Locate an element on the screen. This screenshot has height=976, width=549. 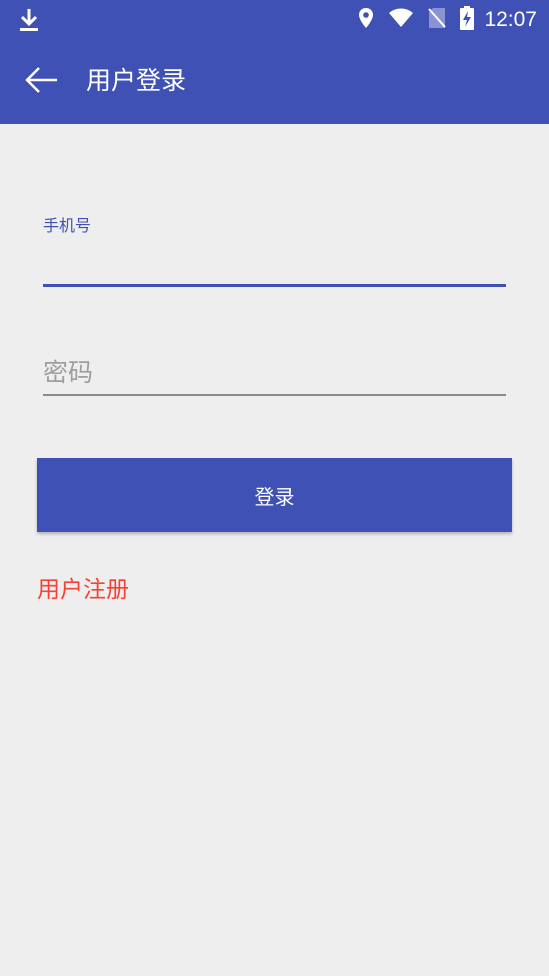
back-button is located at coordinates (42, 82).